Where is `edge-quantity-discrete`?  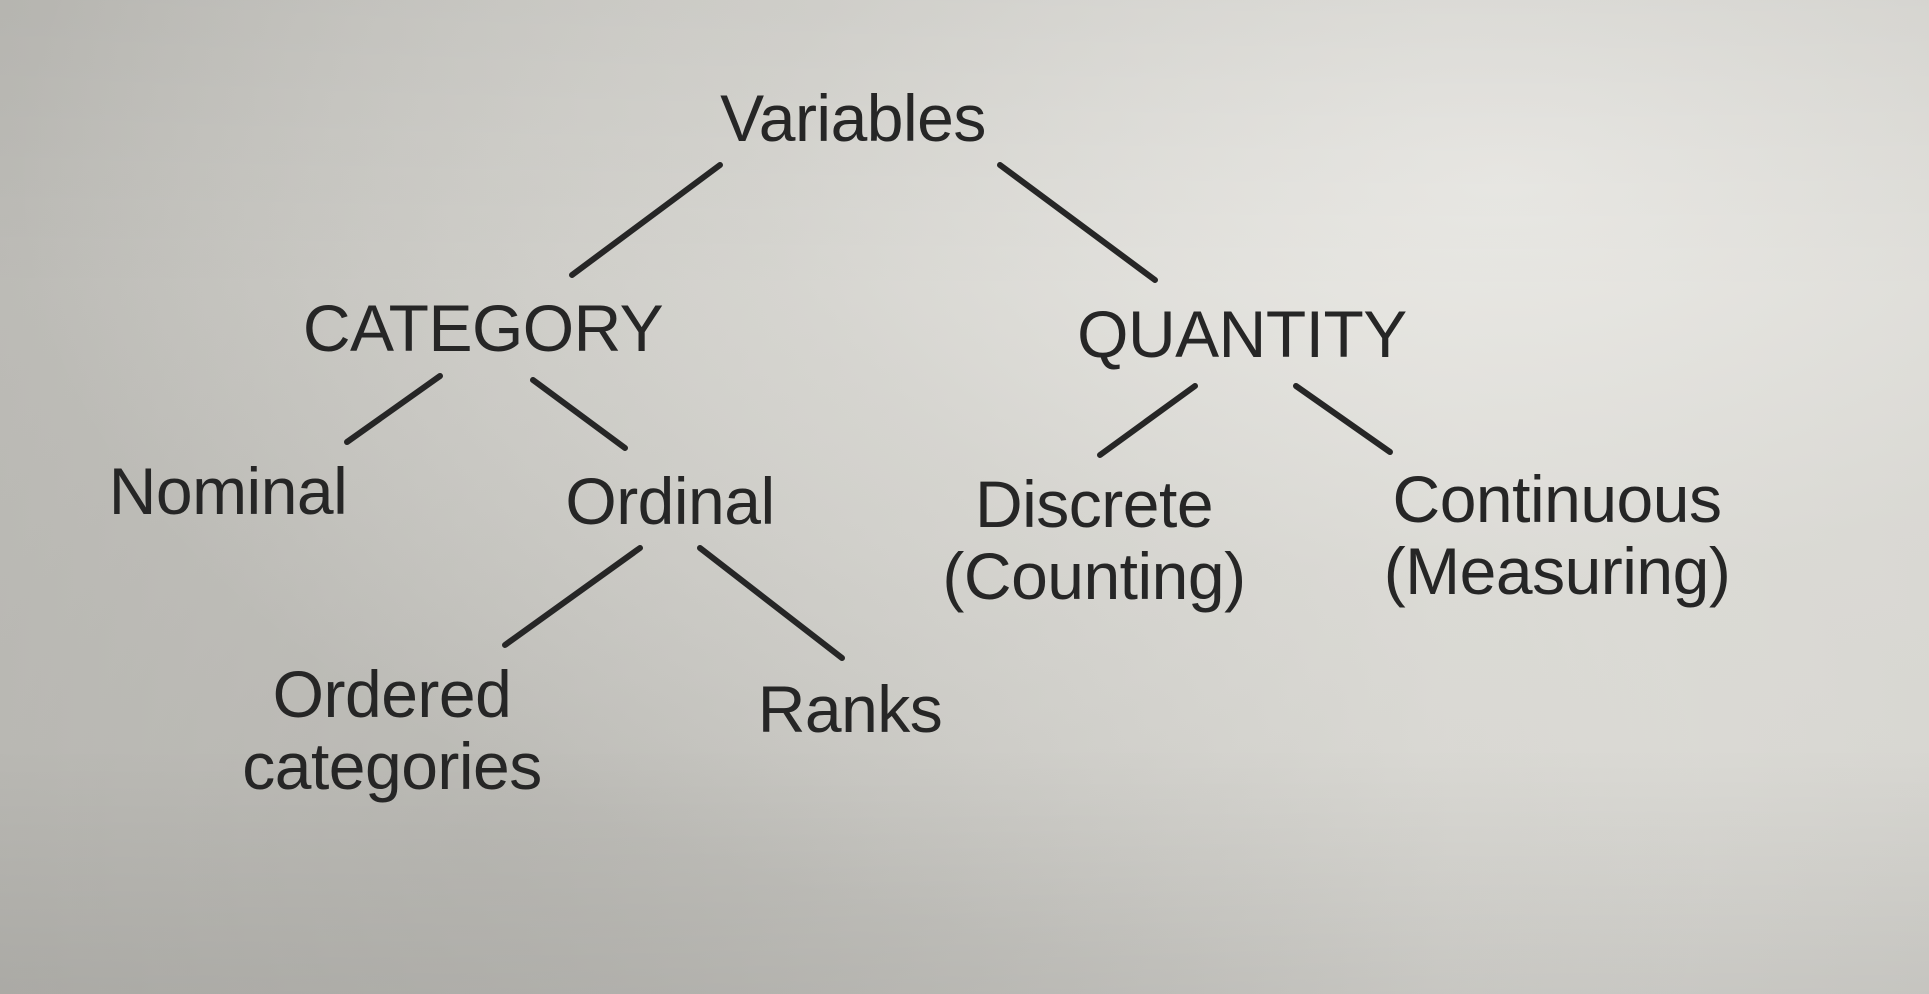 edge-quantity-discrete is located at coordinates (1147, 420).